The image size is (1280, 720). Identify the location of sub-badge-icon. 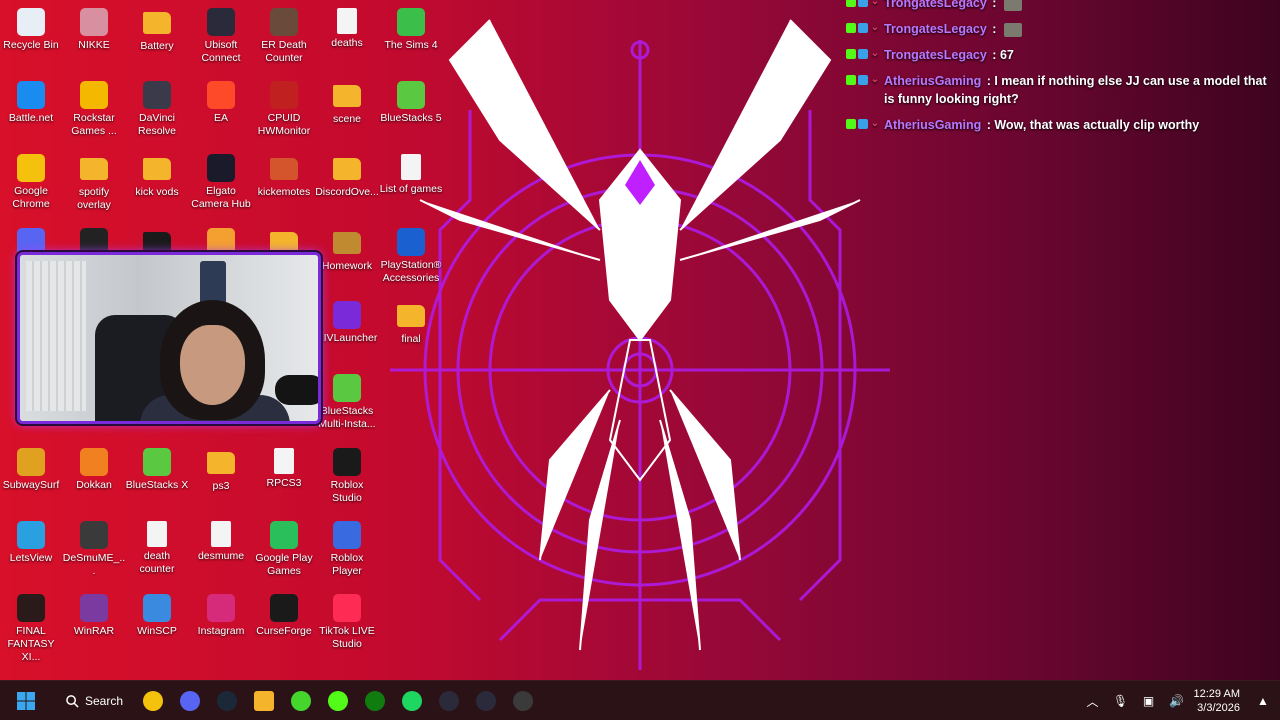
(863, 3).